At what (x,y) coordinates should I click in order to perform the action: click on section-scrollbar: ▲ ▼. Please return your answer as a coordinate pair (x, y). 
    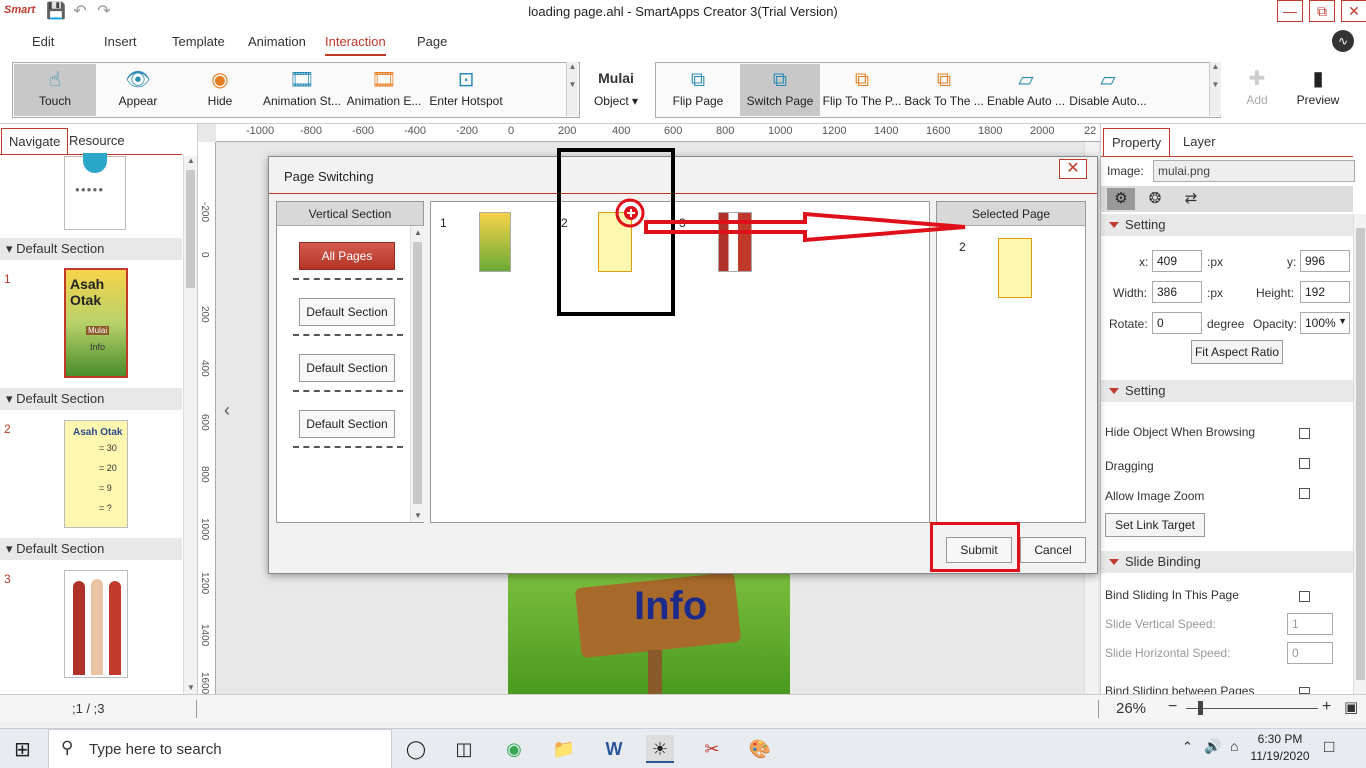
    Looking at the image, I should click on (417, 374).